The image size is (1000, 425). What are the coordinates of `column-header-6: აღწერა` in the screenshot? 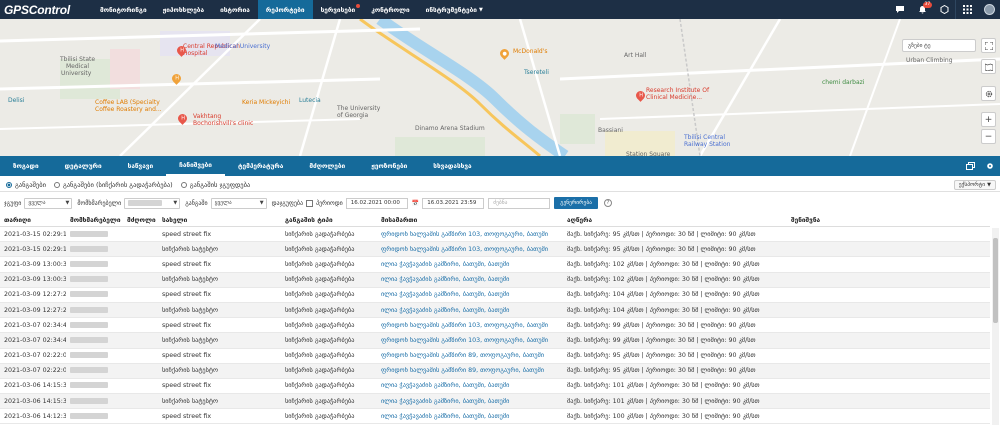 It's located at (675, 220).